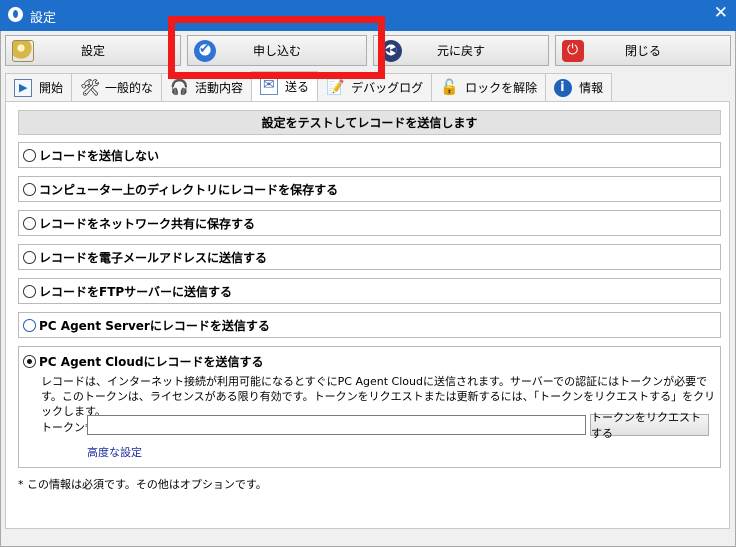  I want to click on apply-button-label: 申し込む, so click(276, 51).